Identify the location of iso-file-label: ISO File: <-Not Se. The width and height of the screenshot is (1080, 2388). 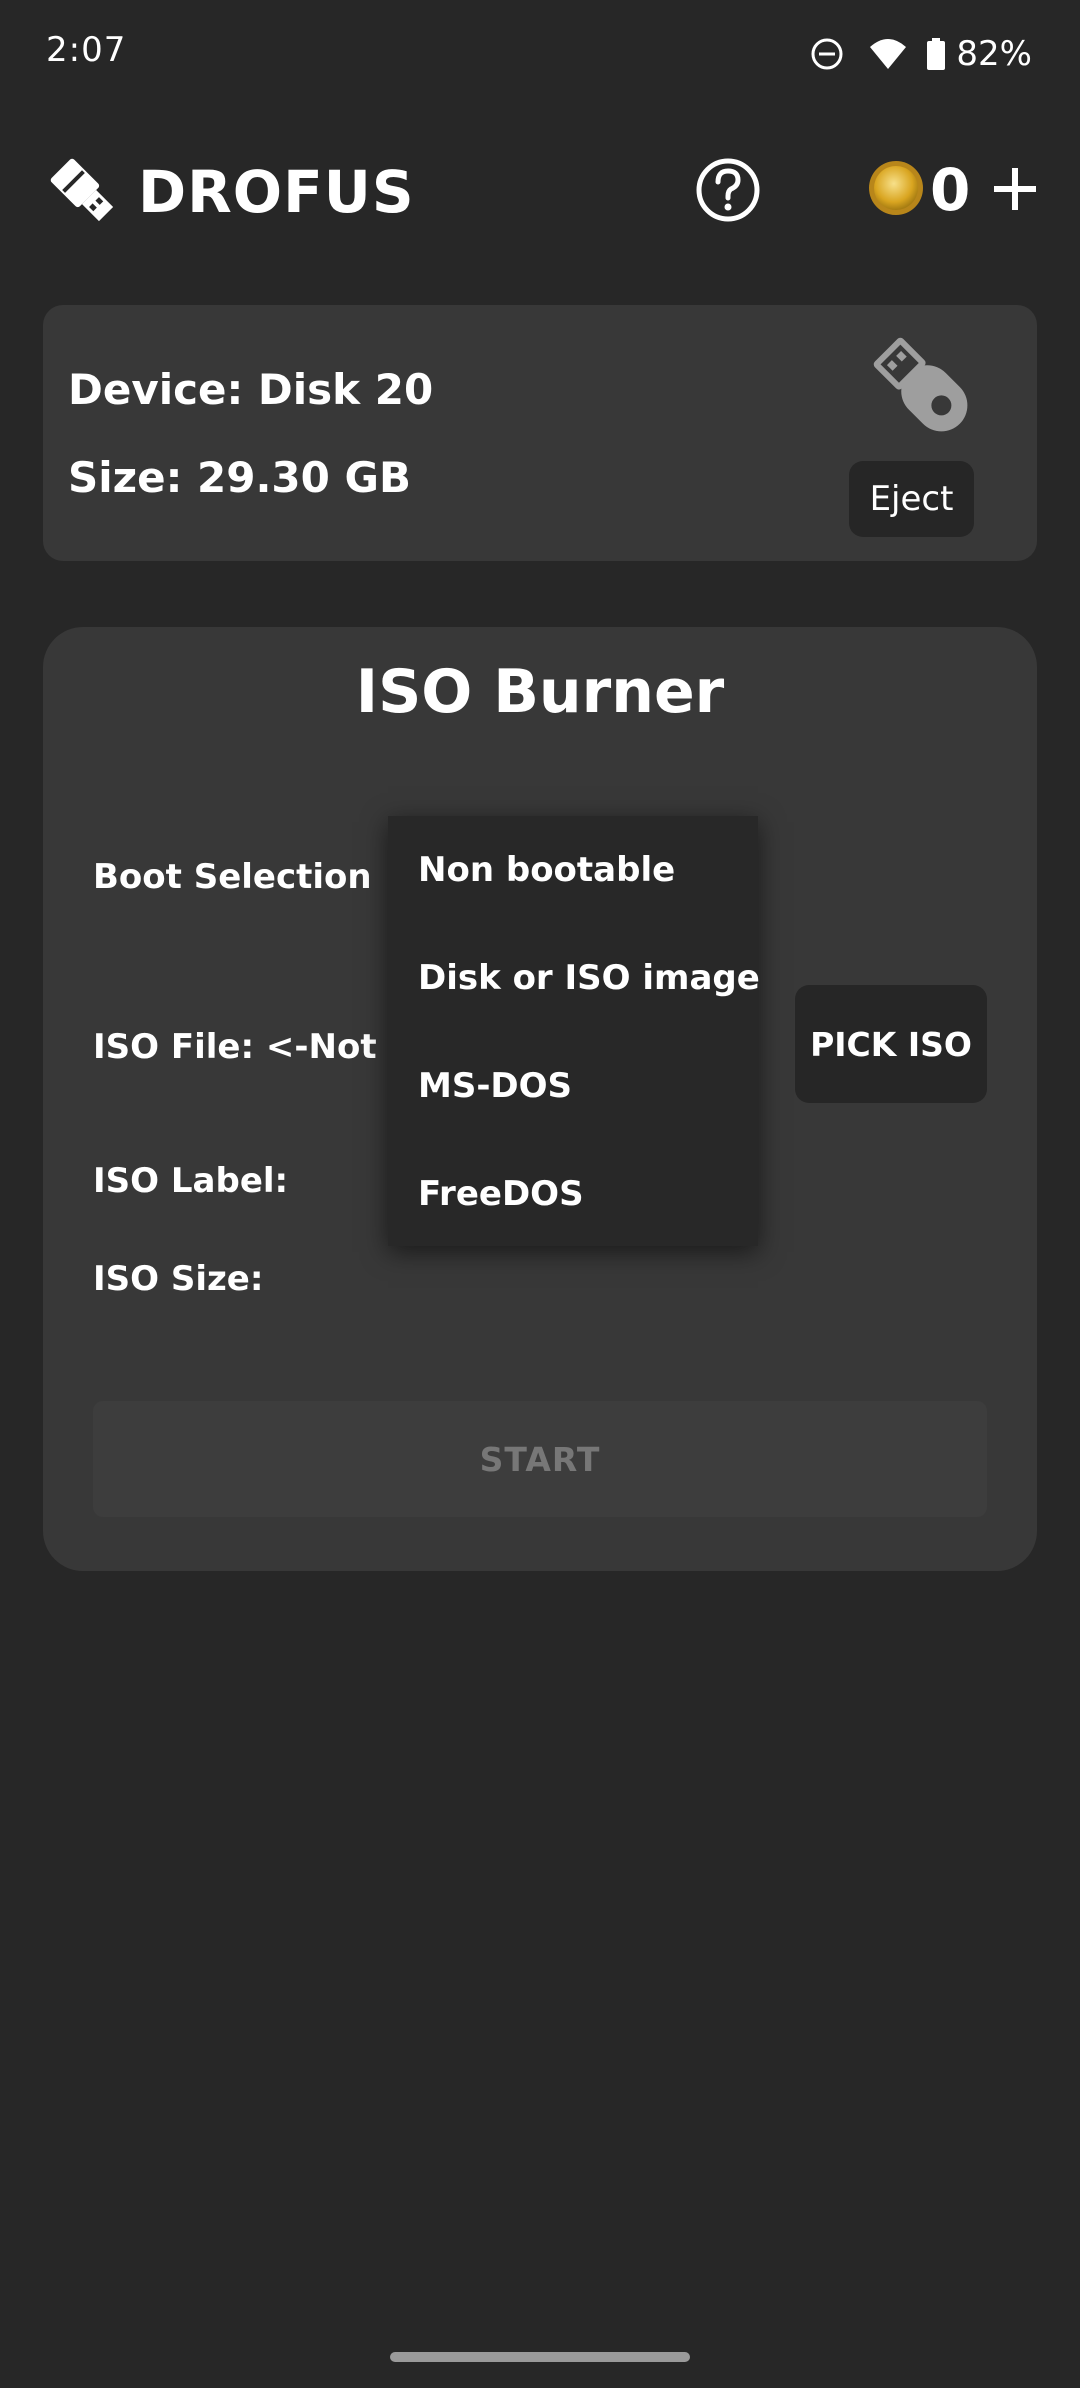
(264, 1047).